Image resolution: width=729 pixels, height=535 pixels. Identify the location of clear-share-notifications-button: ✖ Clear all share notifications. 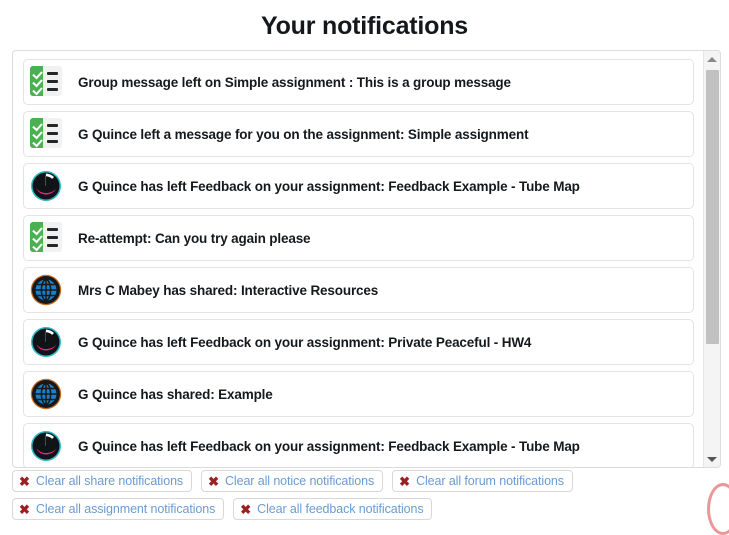
(102, 481).